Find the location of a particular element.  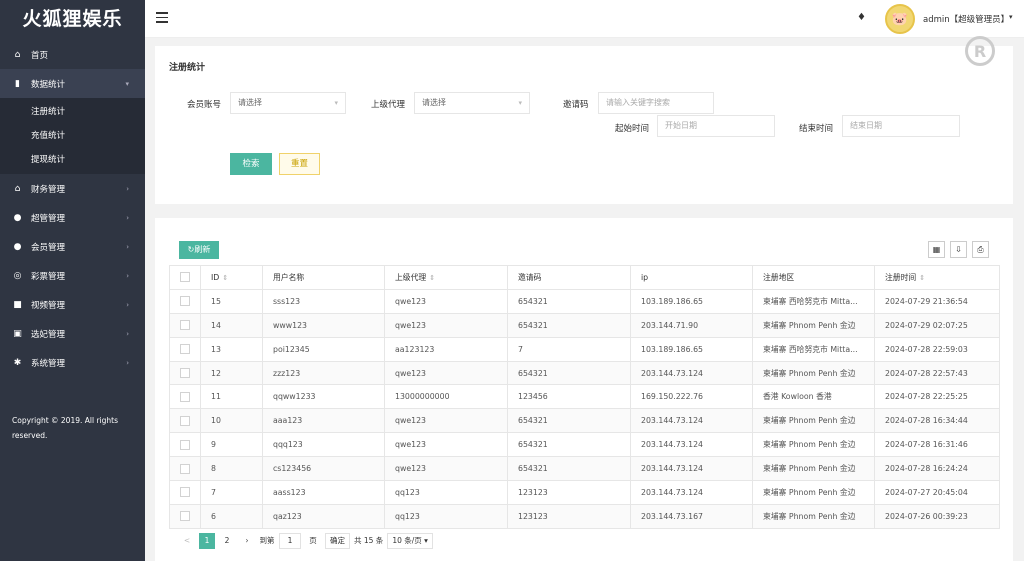

sidebar-item-label: 系统管理 is located at coordinates (48, 363).